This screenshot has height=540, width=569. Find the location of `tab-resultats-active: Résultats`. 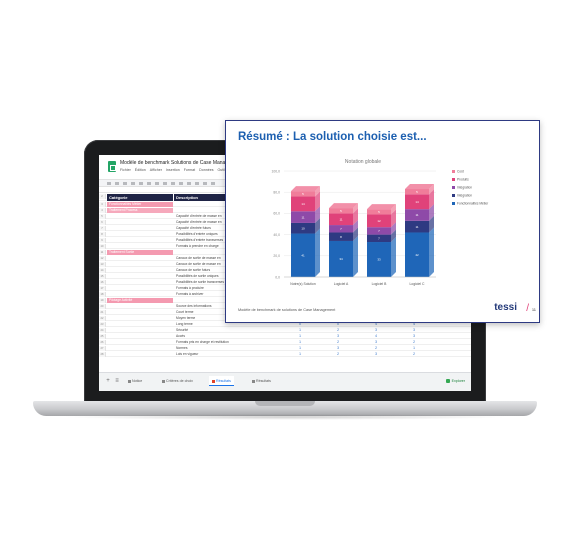

tab-resultats-active: Résultats is located at coordinates (221, 381).